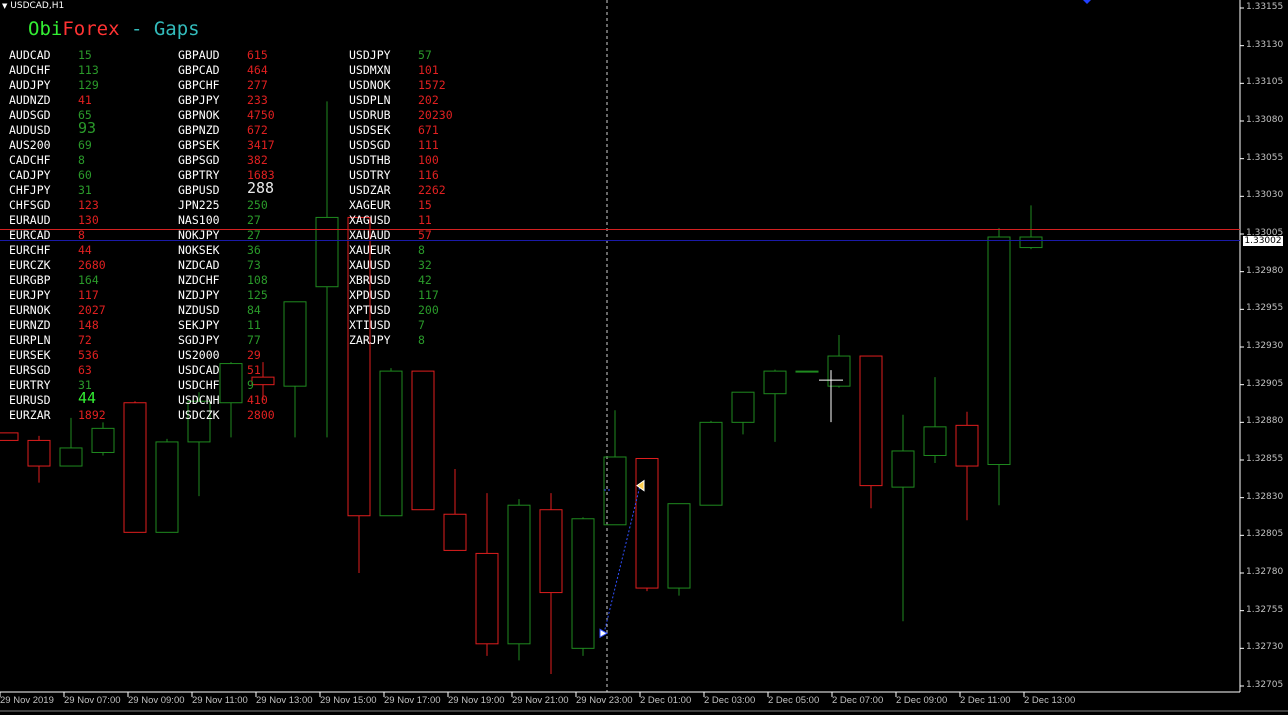 The image size is (1288, 715). Describe the element at coordinates (199, 55) in the screenshot. I see `gap-symbol: GBPAUD` at that location.